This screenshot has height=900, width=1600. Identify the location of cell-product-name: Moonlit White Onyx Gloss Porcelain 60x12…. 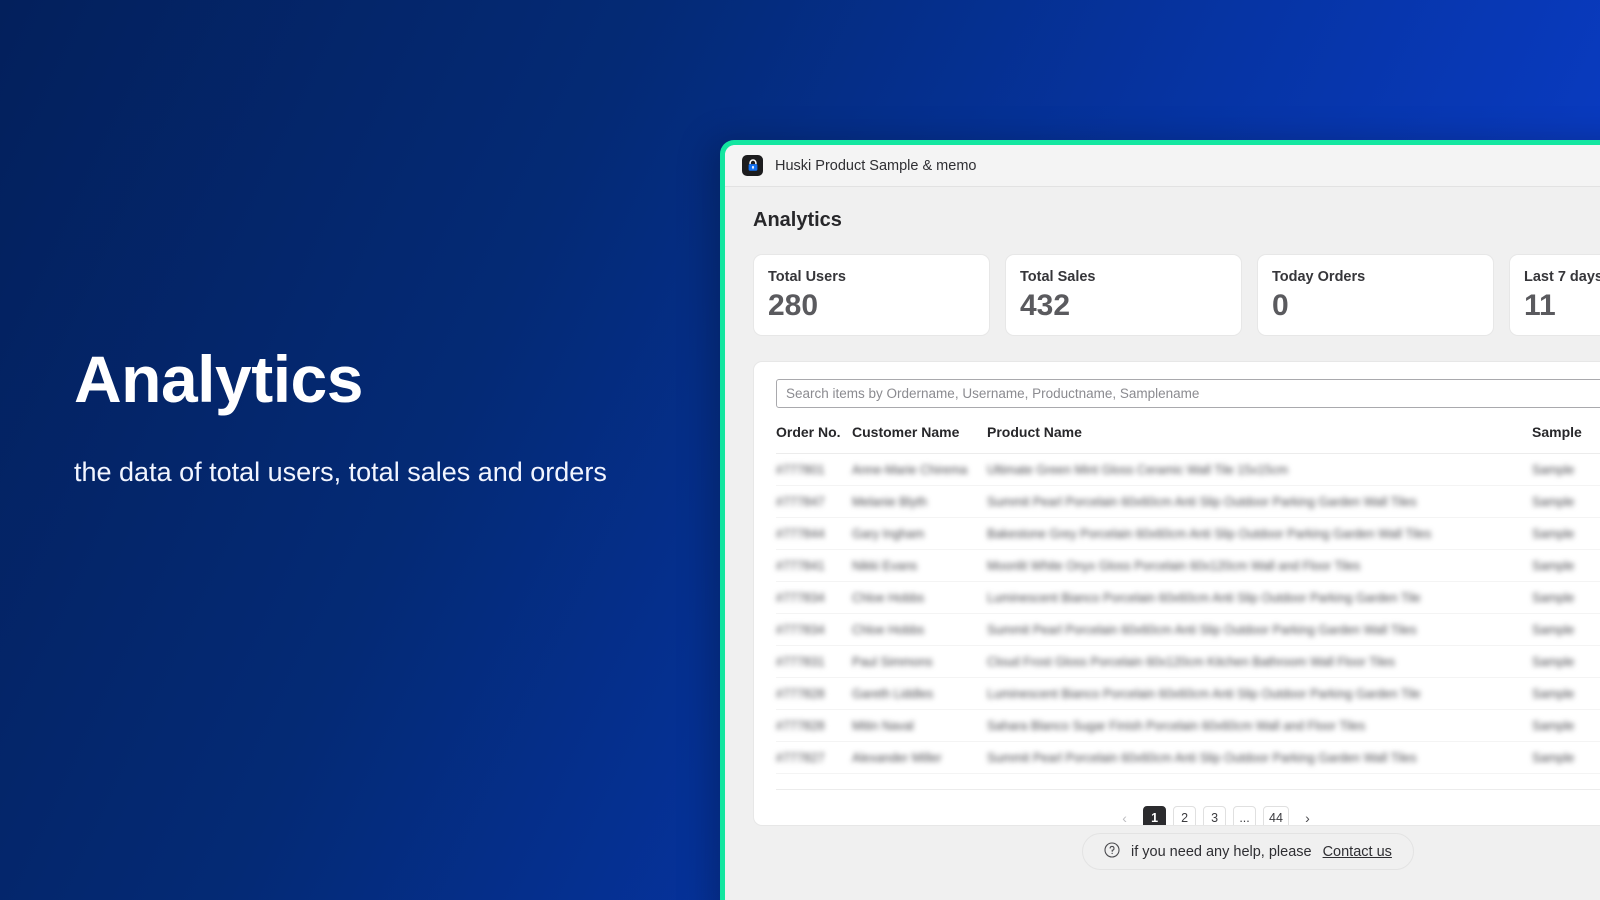
(1259, 565).